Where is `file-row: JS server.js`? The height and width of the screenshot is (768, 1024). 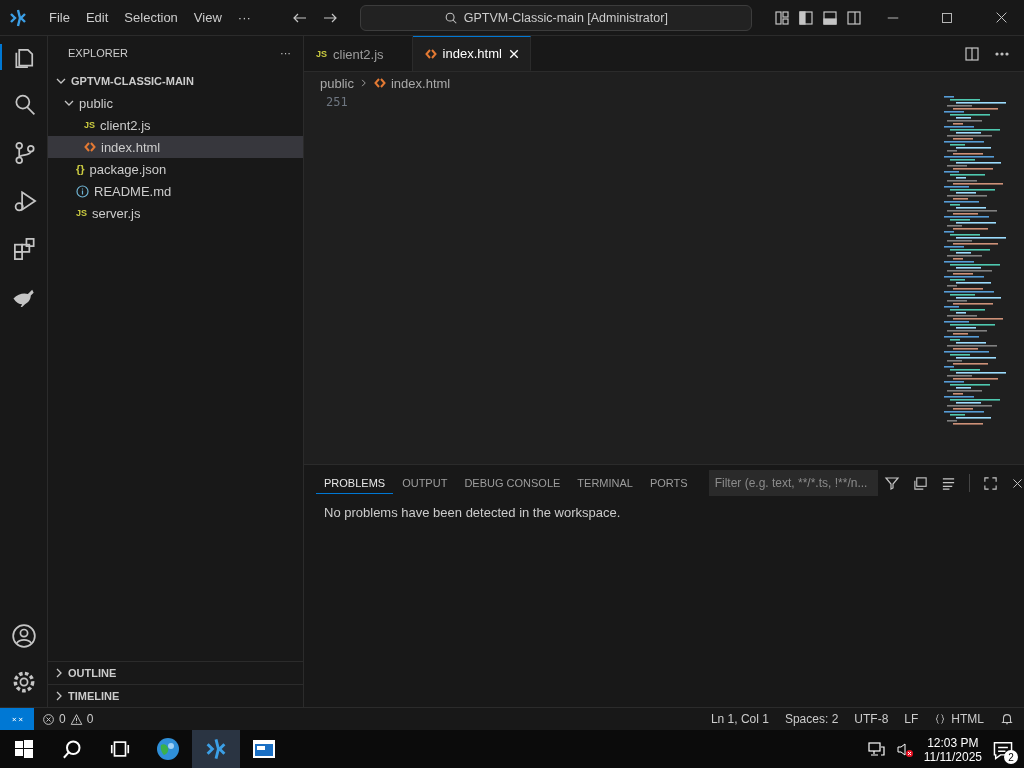 file-row: JS server.js is located at coordinates (175, 213).